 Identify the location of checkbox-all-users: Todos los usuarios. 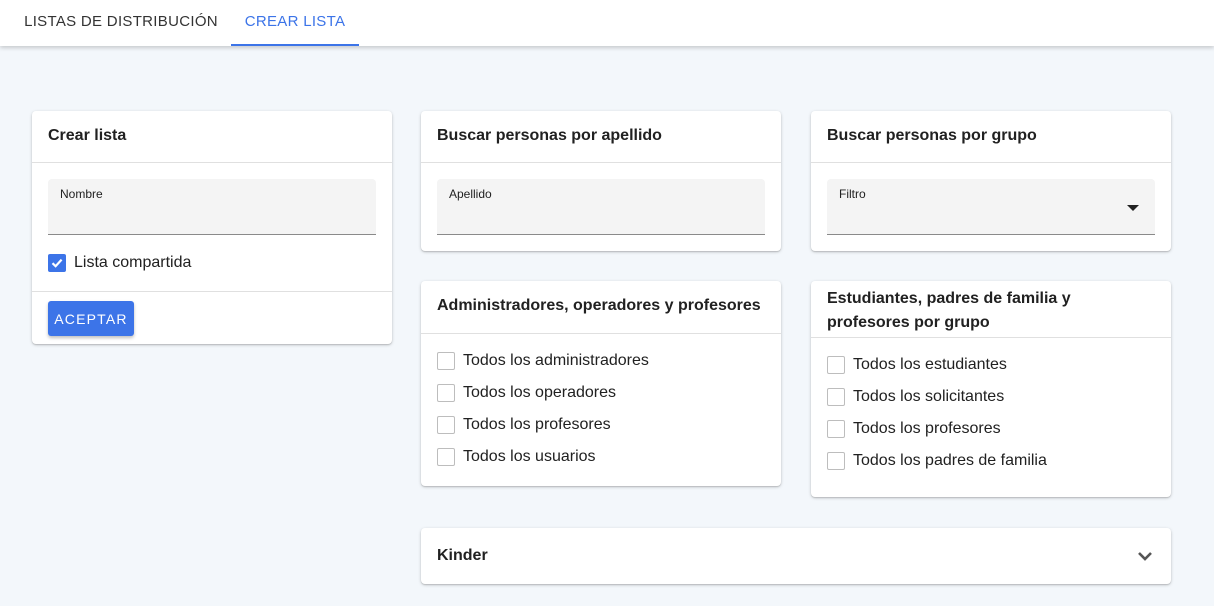
(516, 457).